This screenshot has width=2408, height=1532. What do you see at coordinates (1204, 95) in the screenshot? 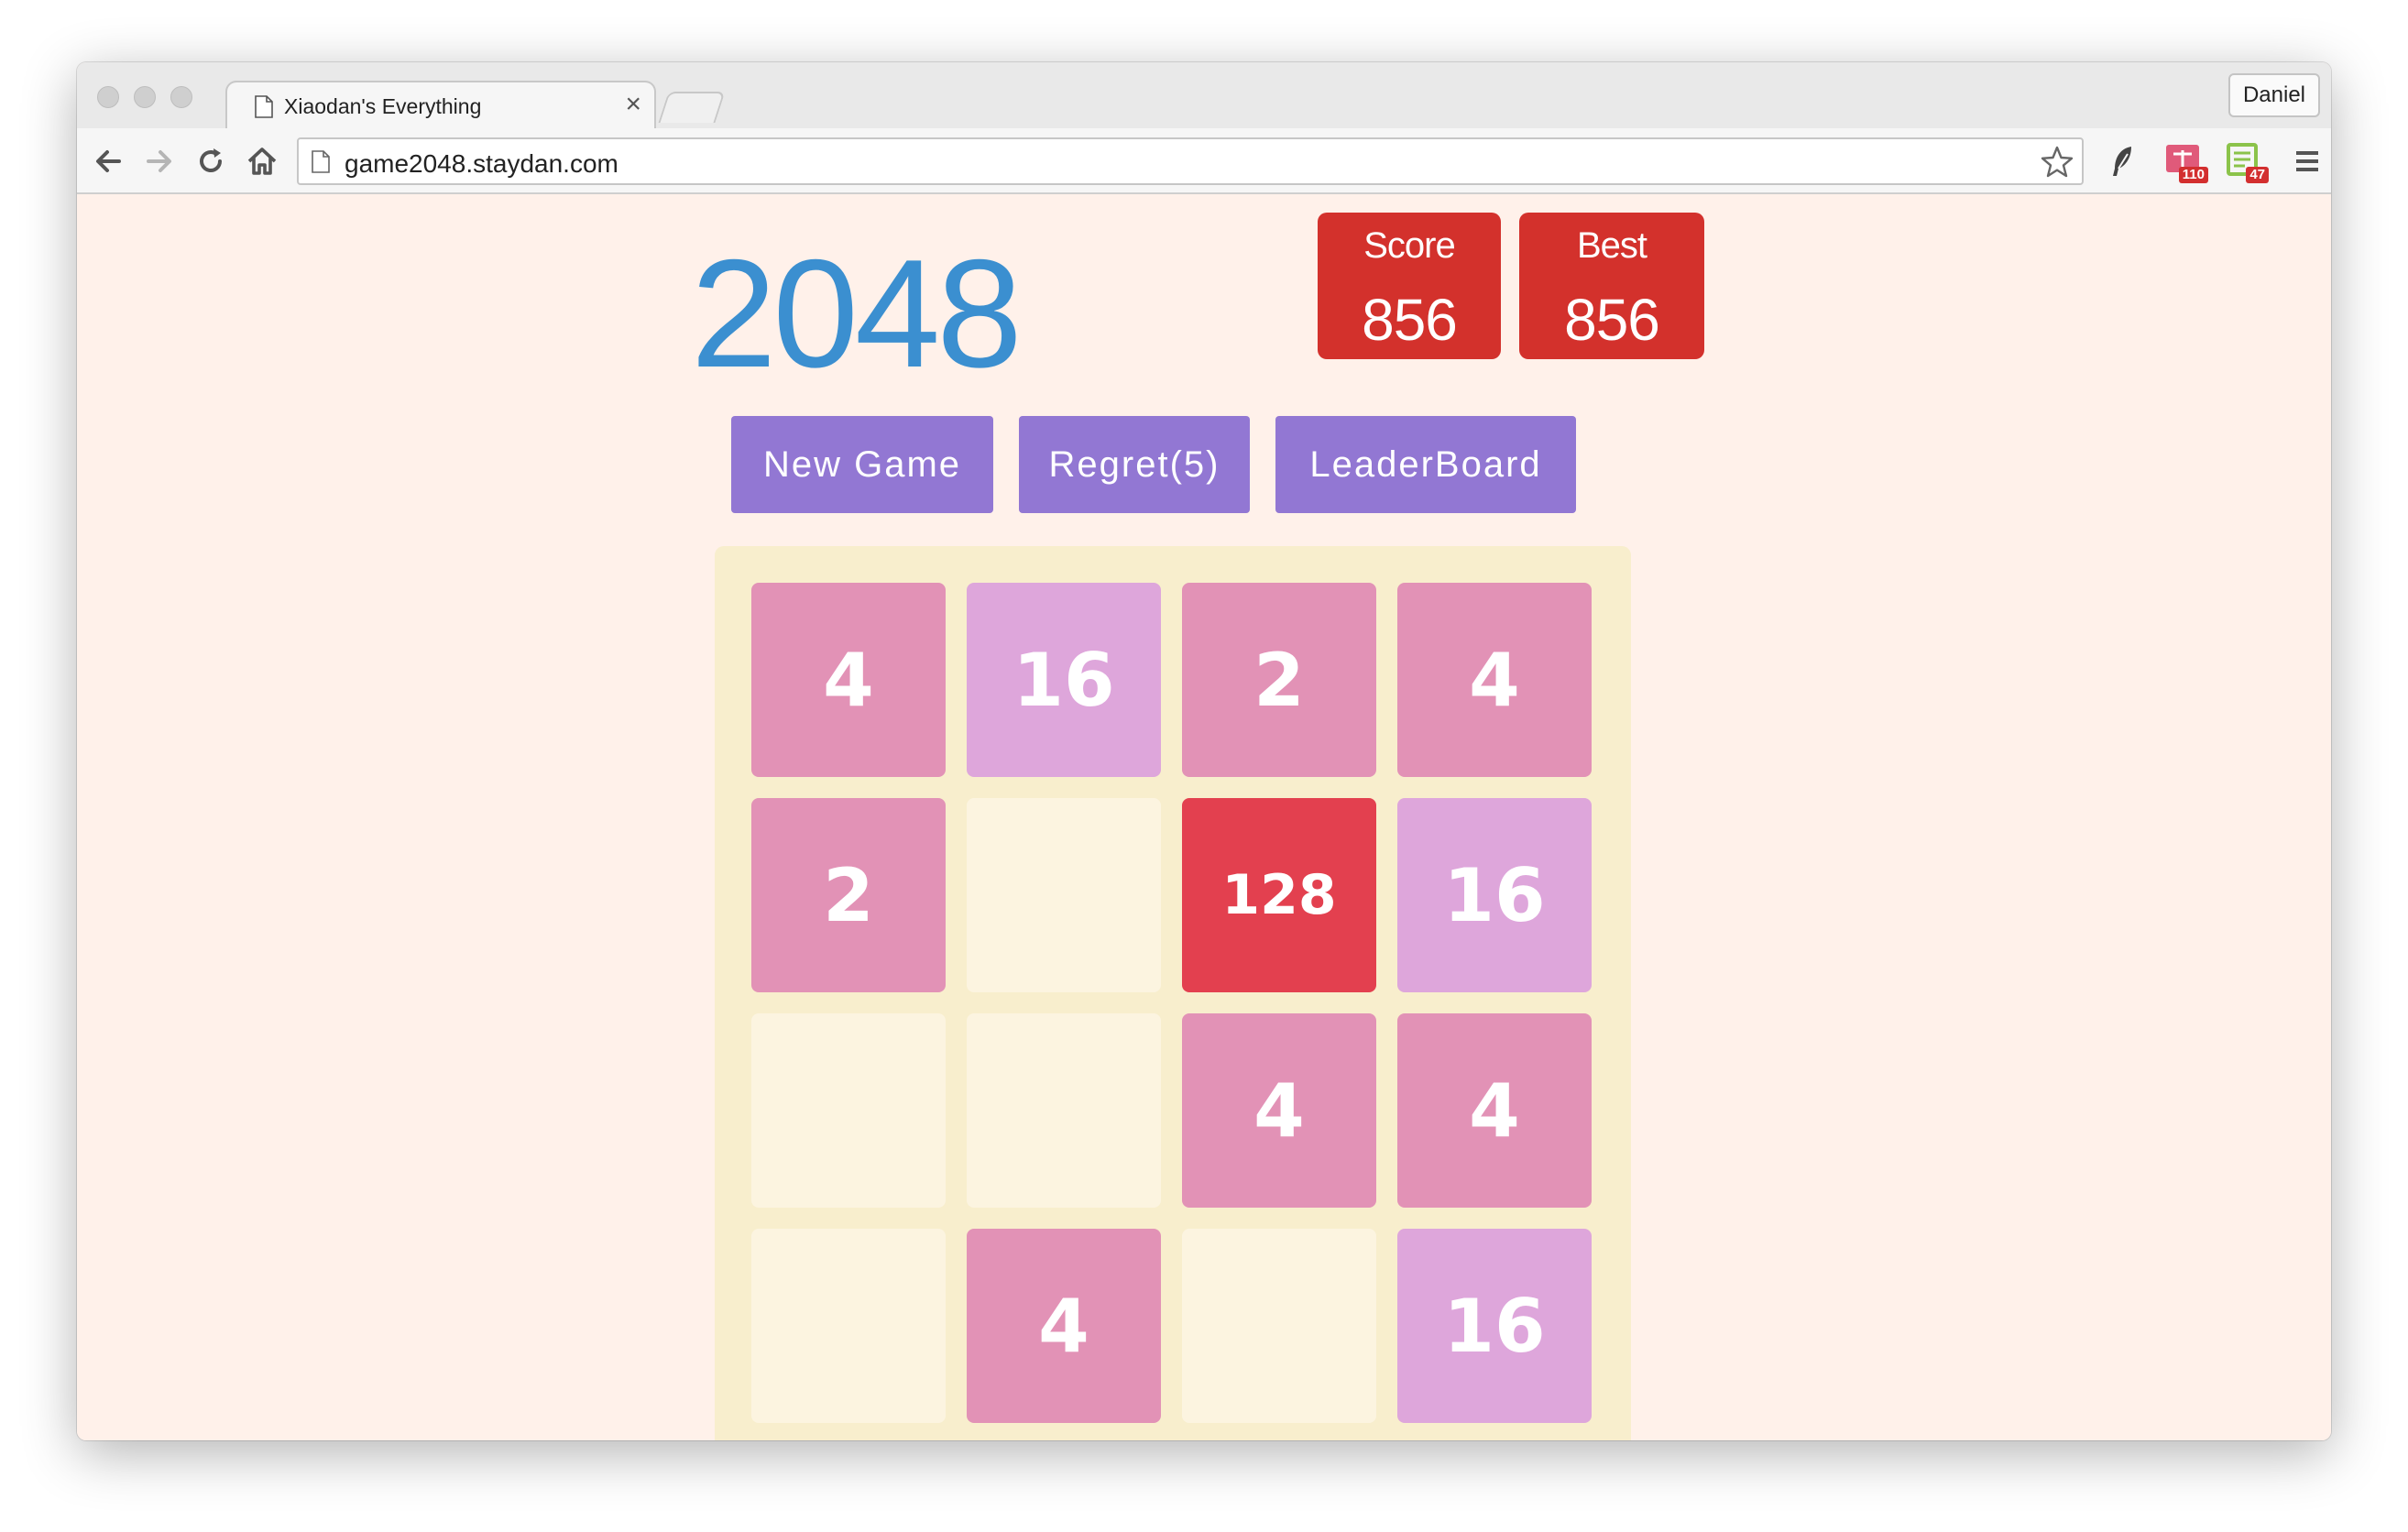
I see `tab-strip: Xiaodan's Everything × Daniel` at bounding box center [1204, 95].